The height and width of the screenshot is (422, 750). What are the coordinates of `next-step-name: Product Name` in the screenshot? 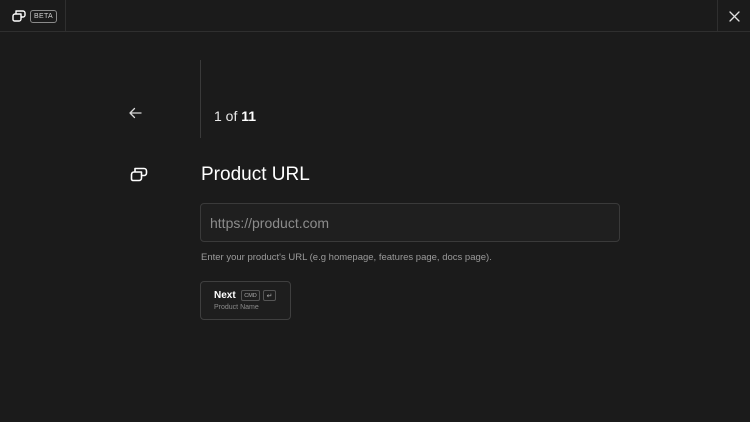 It's located at (236, 307).